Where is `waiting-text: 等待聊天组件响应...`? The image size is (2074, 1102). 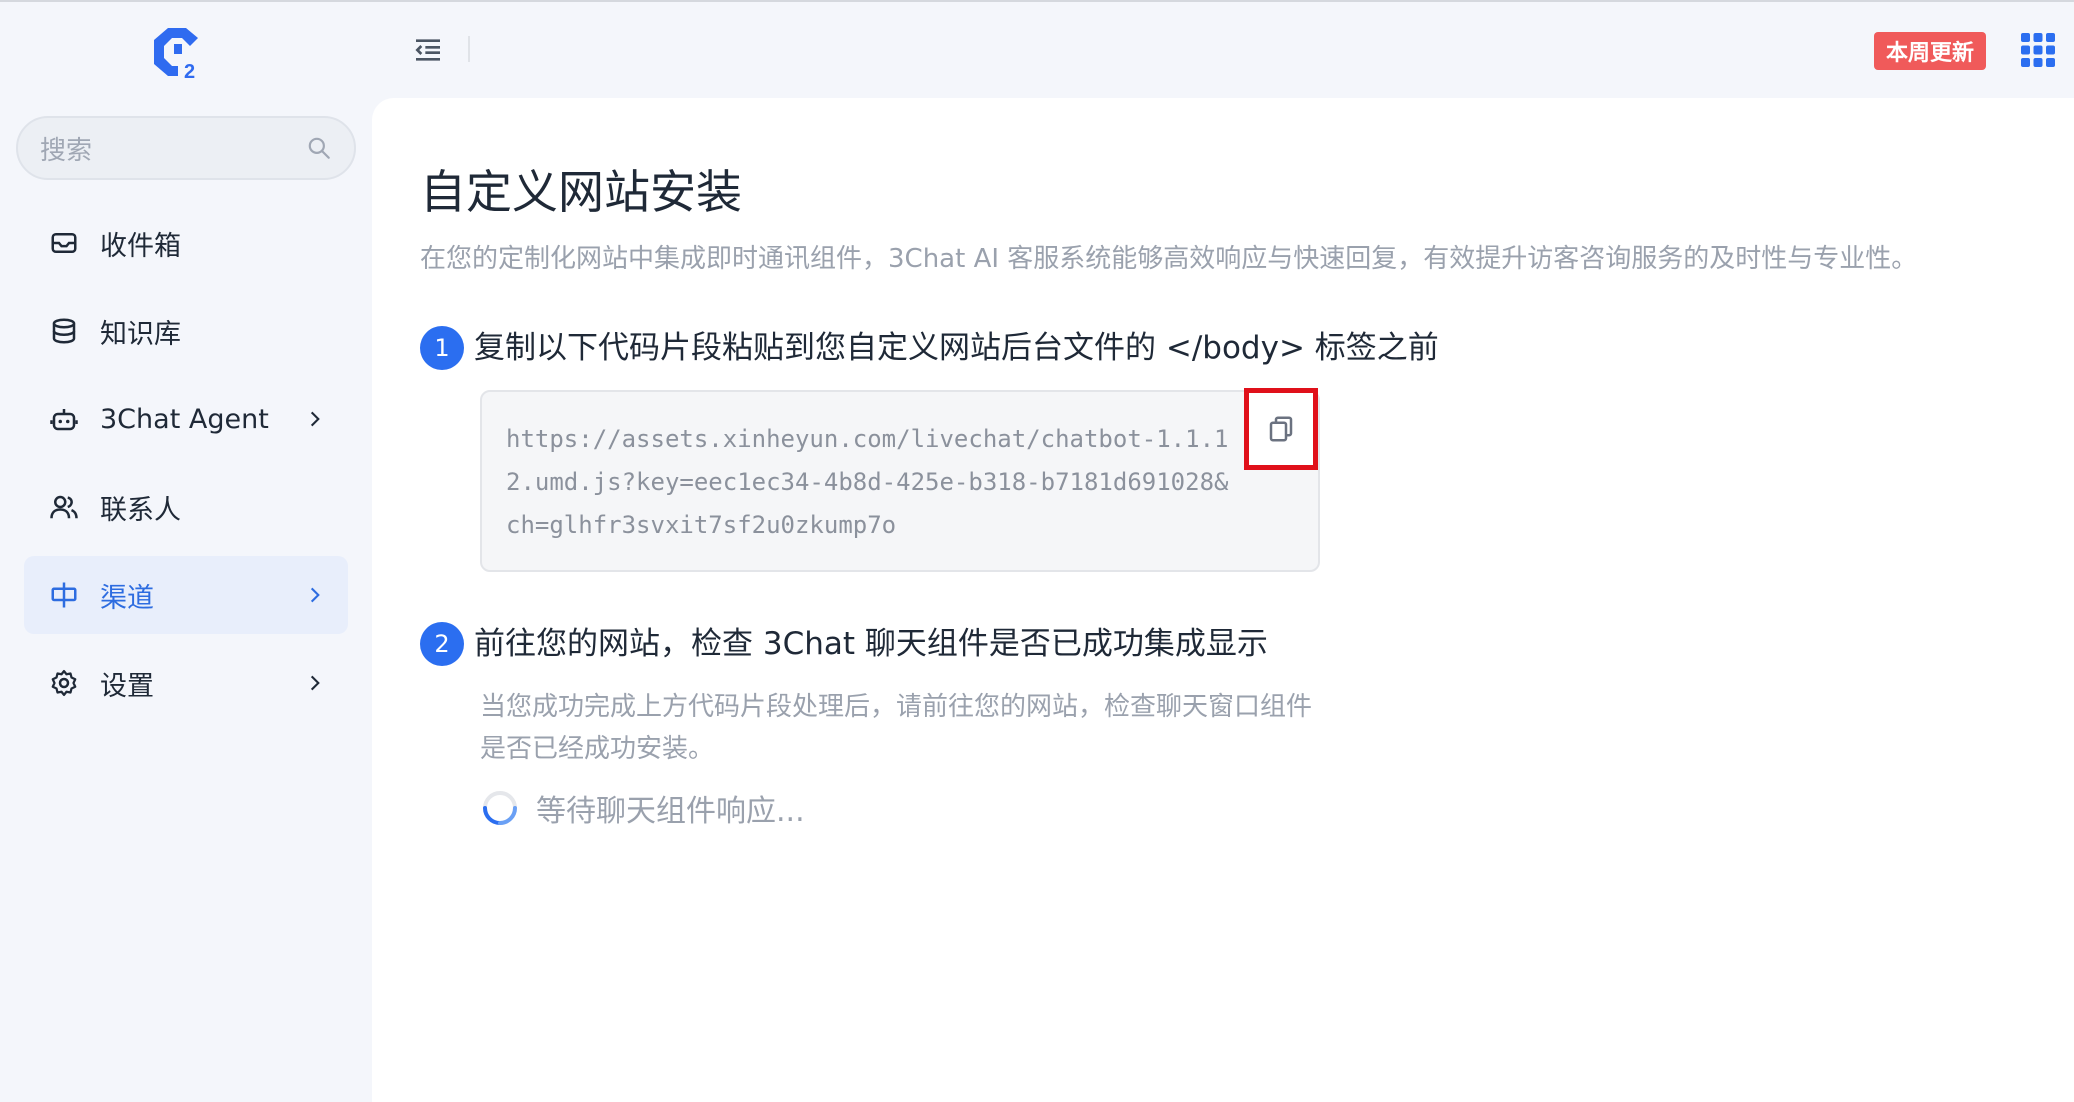
waiting-text: 等待聊天组件响应... is located at coordinates (670, 811).